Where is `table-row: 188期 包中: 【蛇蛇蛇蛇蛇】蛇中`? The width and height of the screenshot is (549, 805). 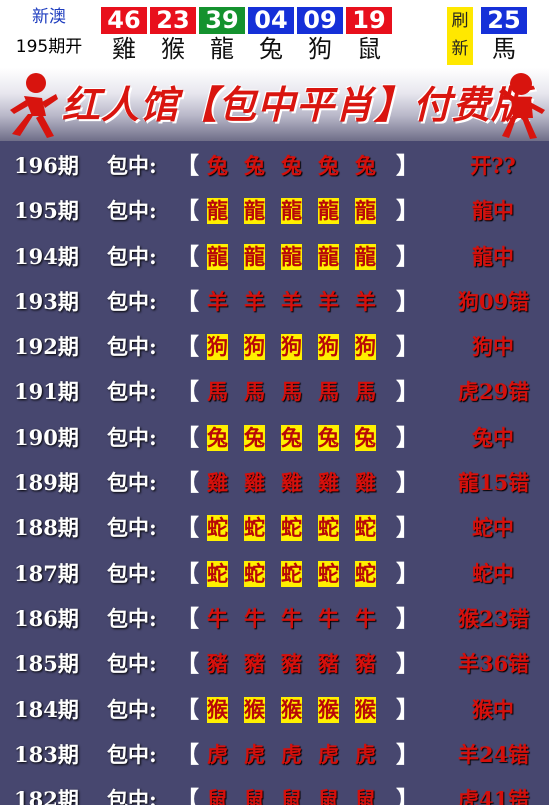 table-row: 188期 包中: 【蛇蛇蛇蛇蛇】蛇中 is located at coordinates (274, 530).